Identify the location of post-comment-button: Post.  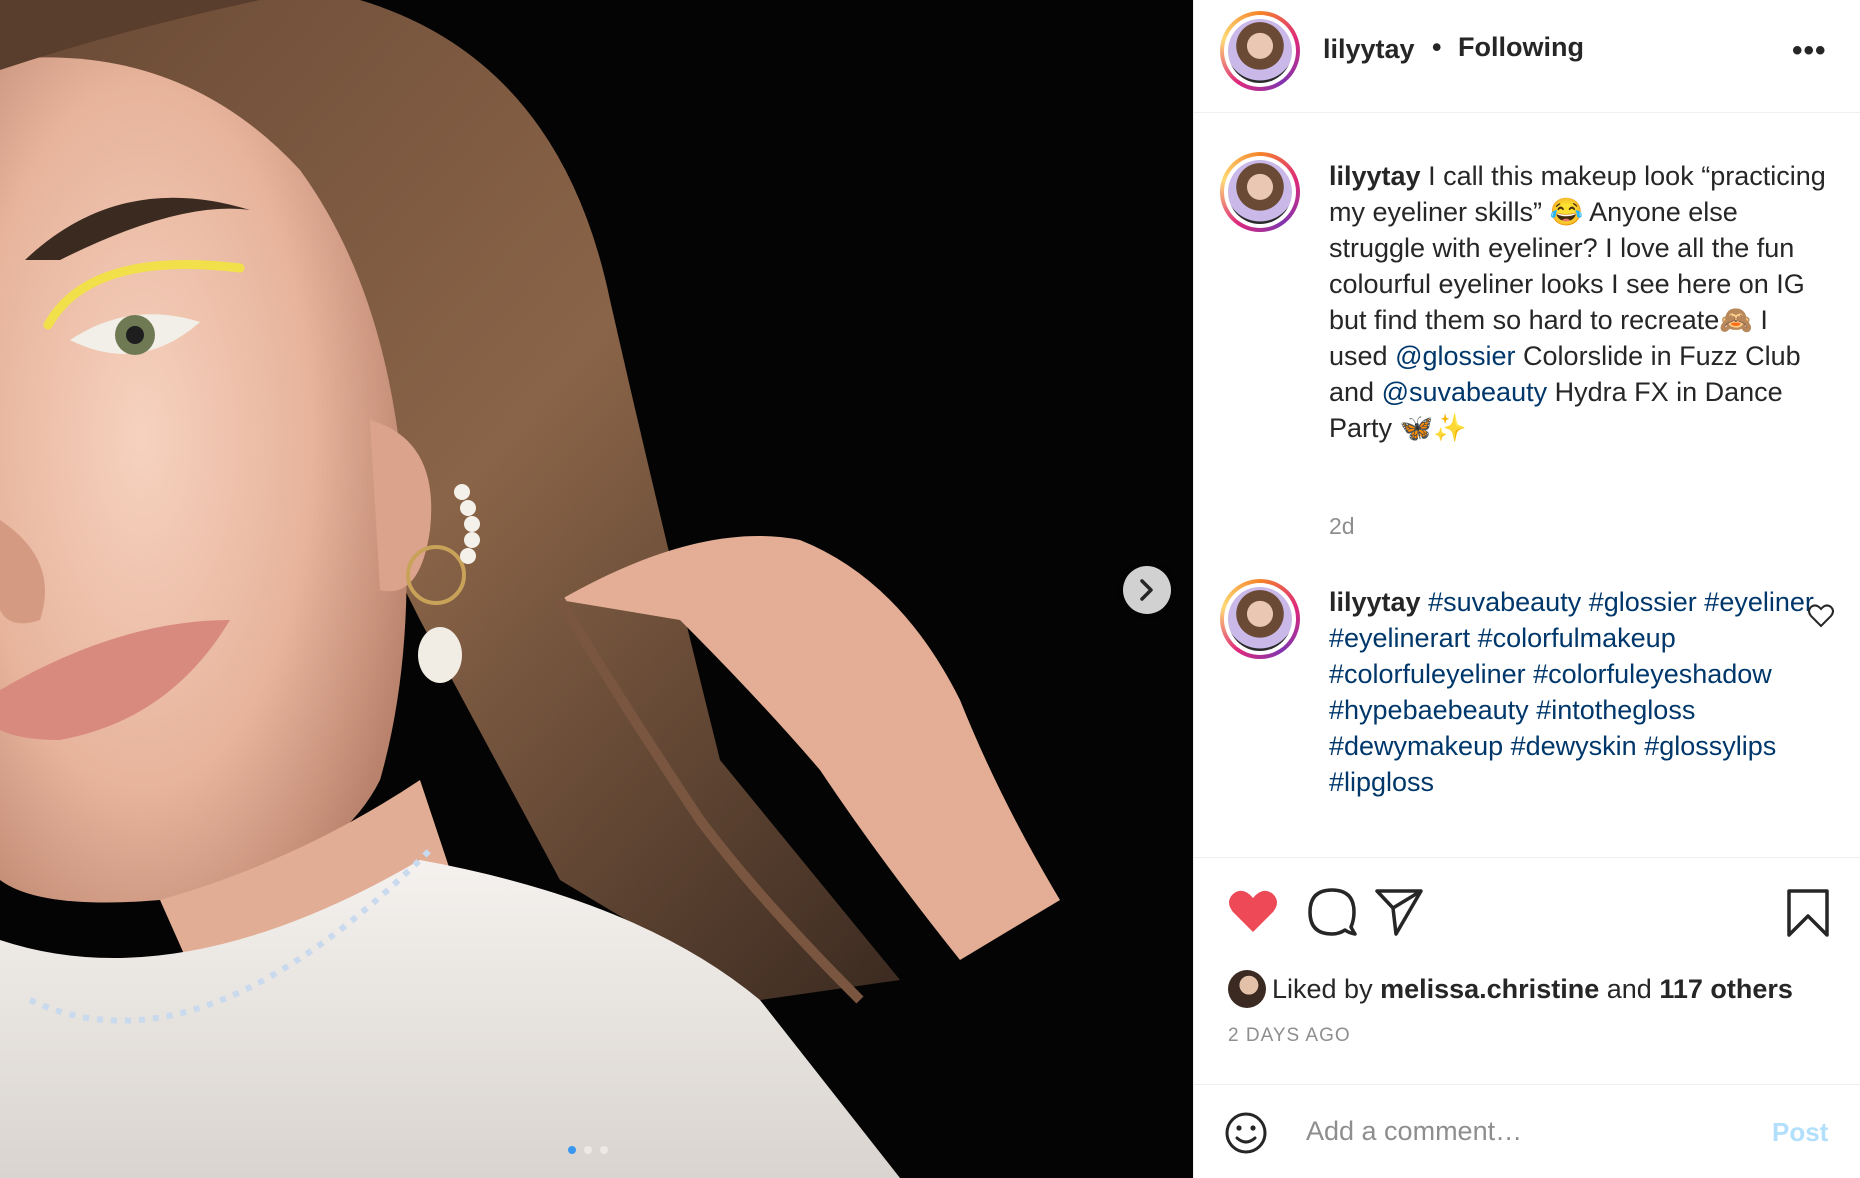
(1800, 1132).